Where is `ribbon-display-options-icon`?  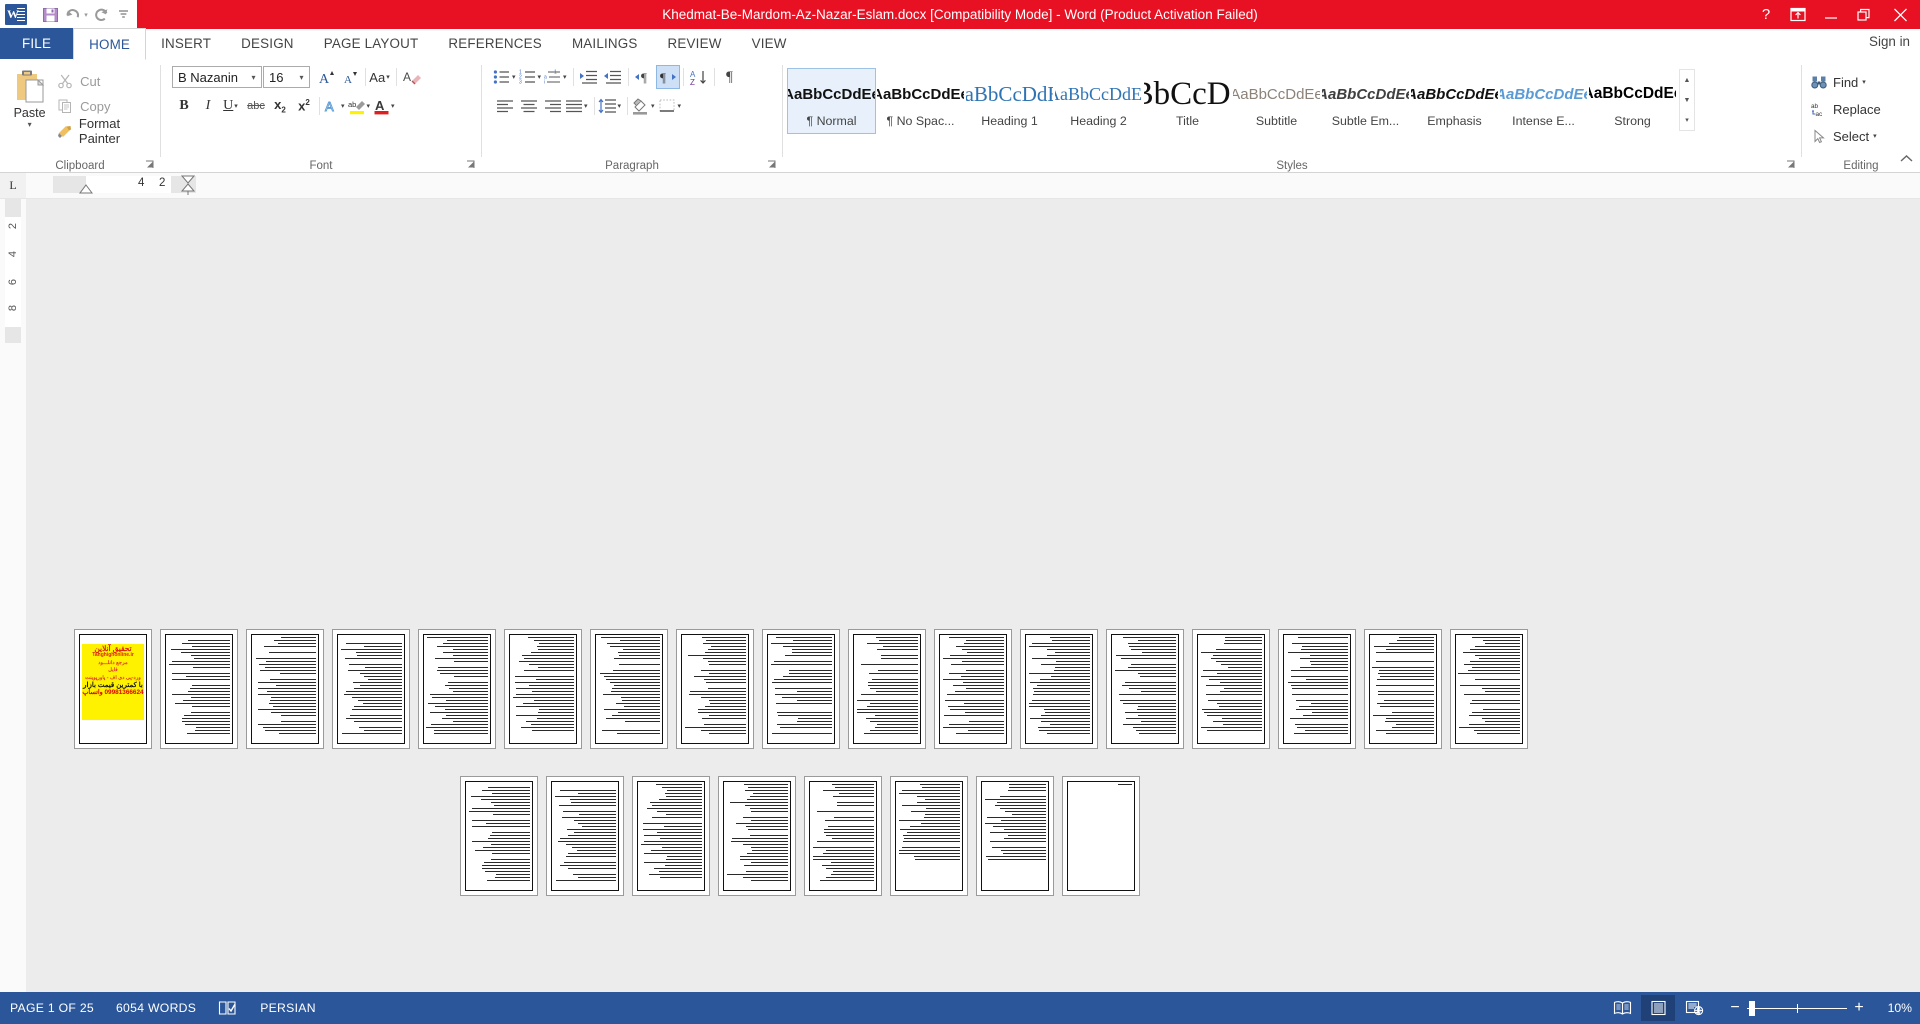
ribbon-display-options-icon is located at coordinates (1797, 14).